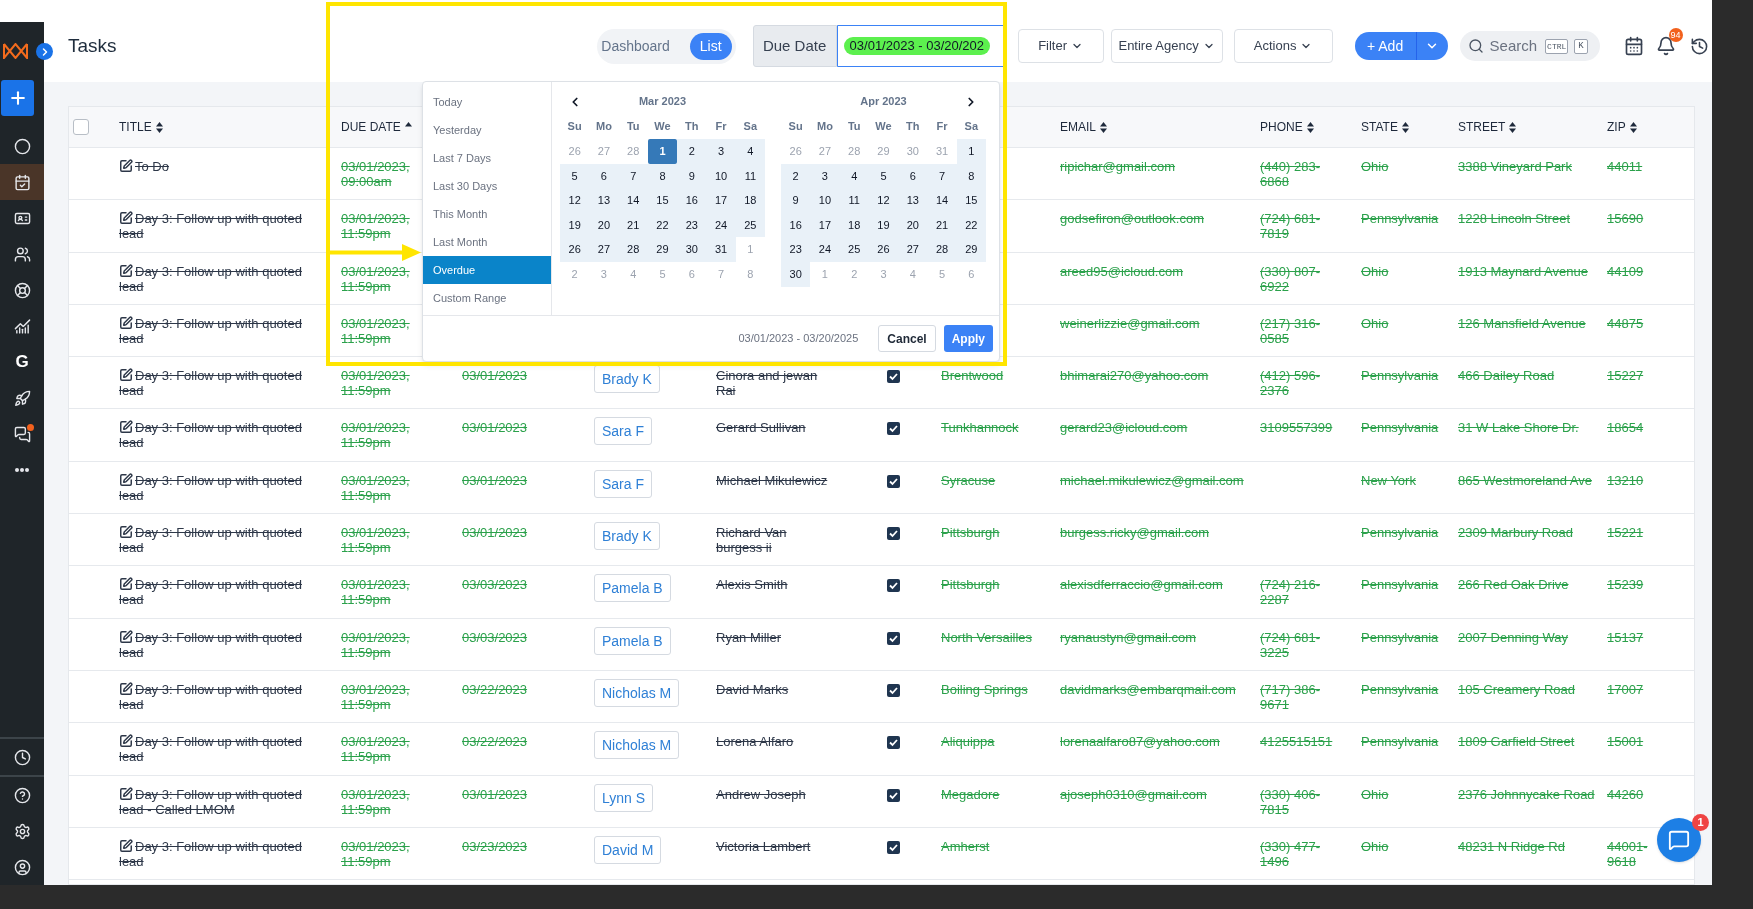  What do you see at coordinates (575, 225) in the screenshot?
I see `calendar-day: 19` at bounding box center [575, 225].